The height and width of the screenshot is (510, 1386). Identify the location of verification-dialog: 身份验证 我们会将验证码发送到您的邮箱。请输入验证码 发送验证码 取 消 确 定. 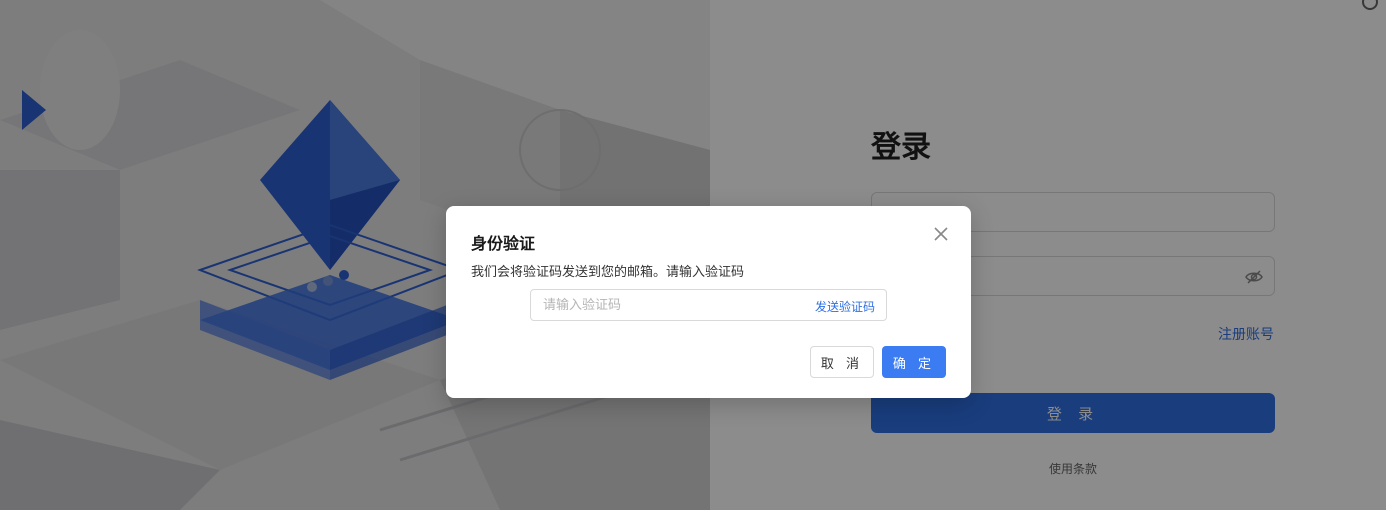
(708, 302).